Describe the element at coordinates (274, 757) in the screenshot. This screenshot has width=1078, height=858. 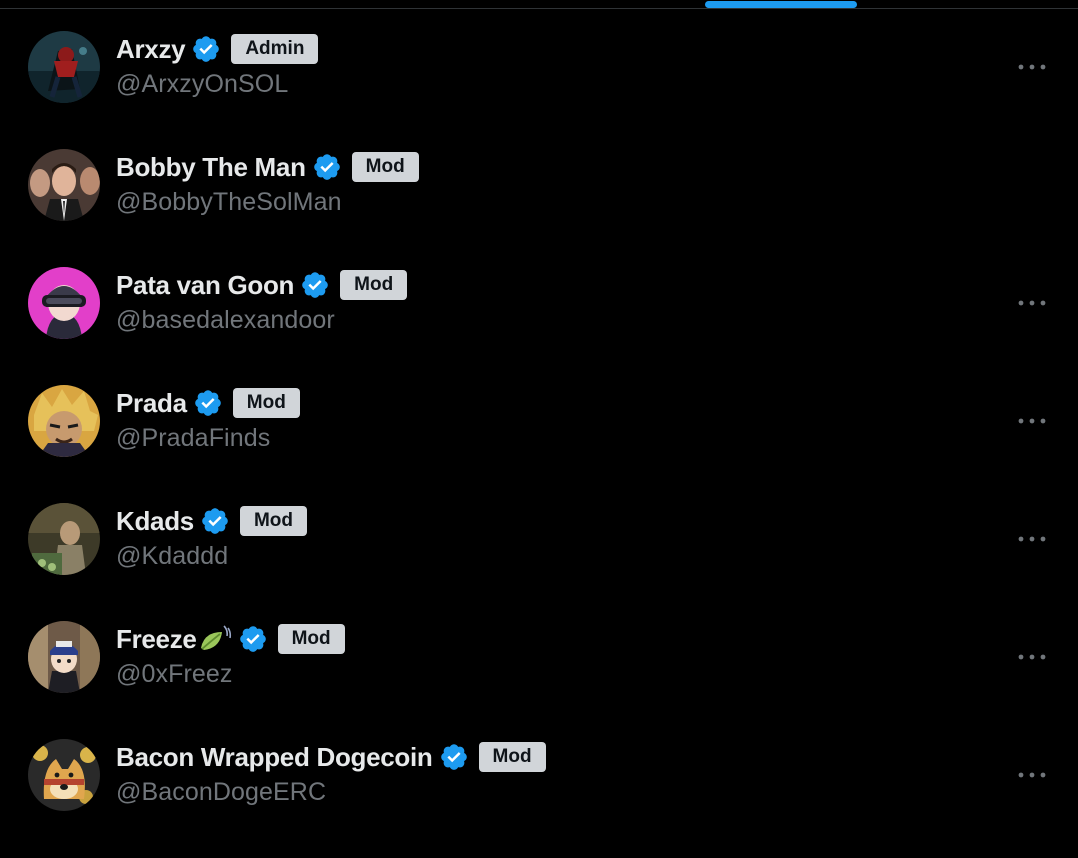
I see `display-name: Bacon Wrapped Dogecoin` at that location.